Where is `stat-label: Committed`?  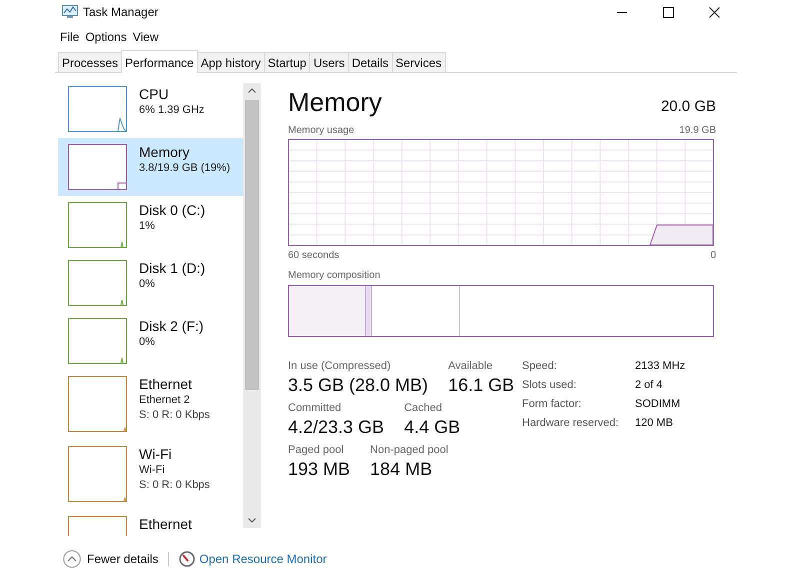 stat-label: Committed is located at coordinates (315, 408).